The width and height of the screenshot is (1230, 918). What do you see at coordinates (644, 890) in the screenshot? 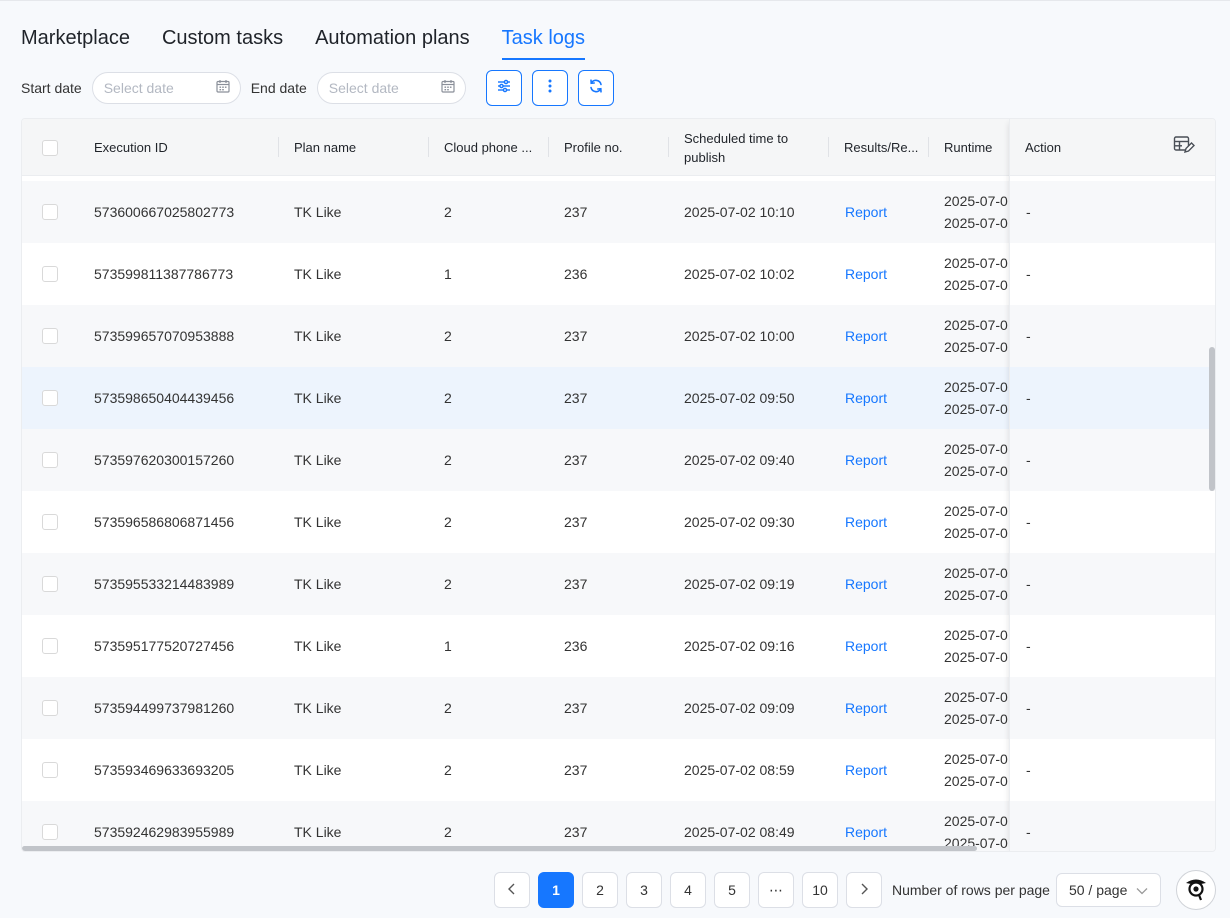
I see `page-button-3: 3` at bounding box center [644, 890].